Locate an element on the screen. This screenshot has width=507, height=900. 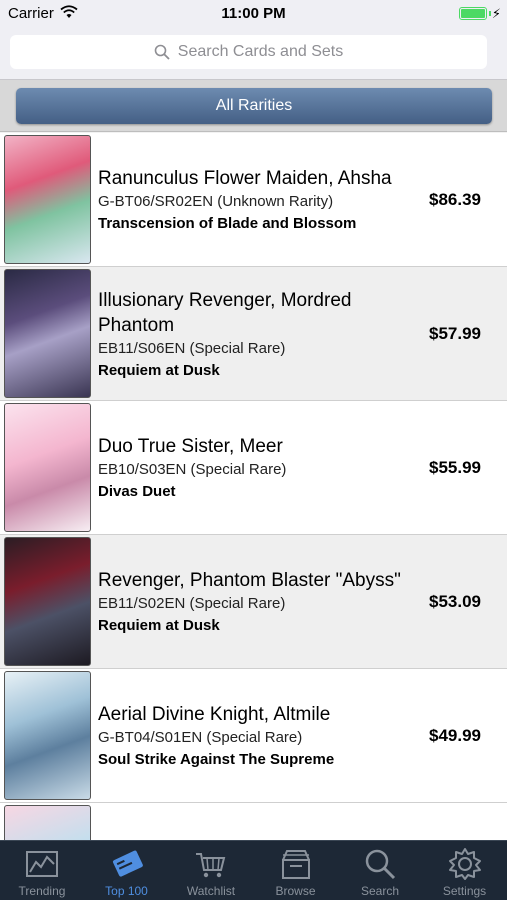
tab-label: Trending is located at coordinates (42, 891).